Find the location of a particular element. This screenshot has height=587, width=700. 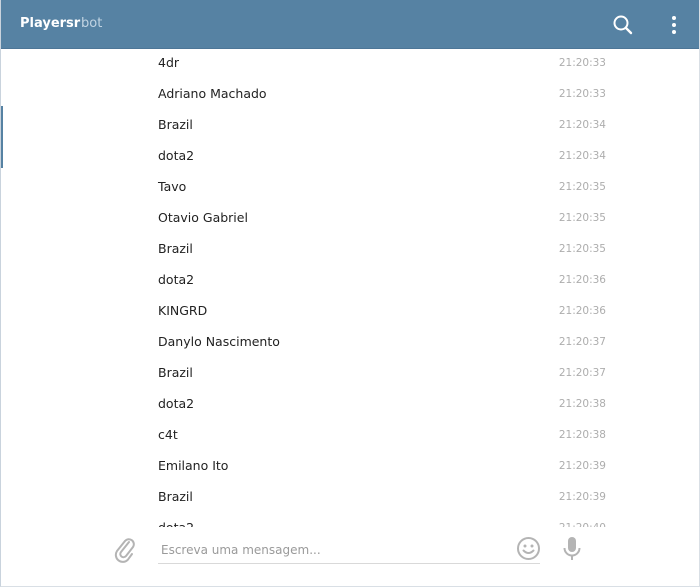

message-row: 4dr 21:20:33 is located at coordinates (383, 68).